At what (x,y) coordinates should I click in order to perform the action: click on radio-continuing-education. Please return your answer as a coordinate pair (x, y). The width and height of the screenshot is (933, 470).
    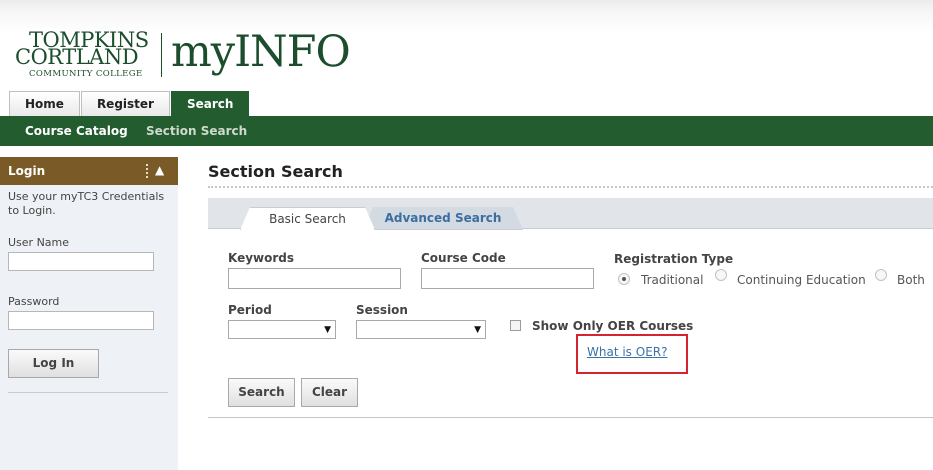
    Looking at the image, I should click on (721, 275).